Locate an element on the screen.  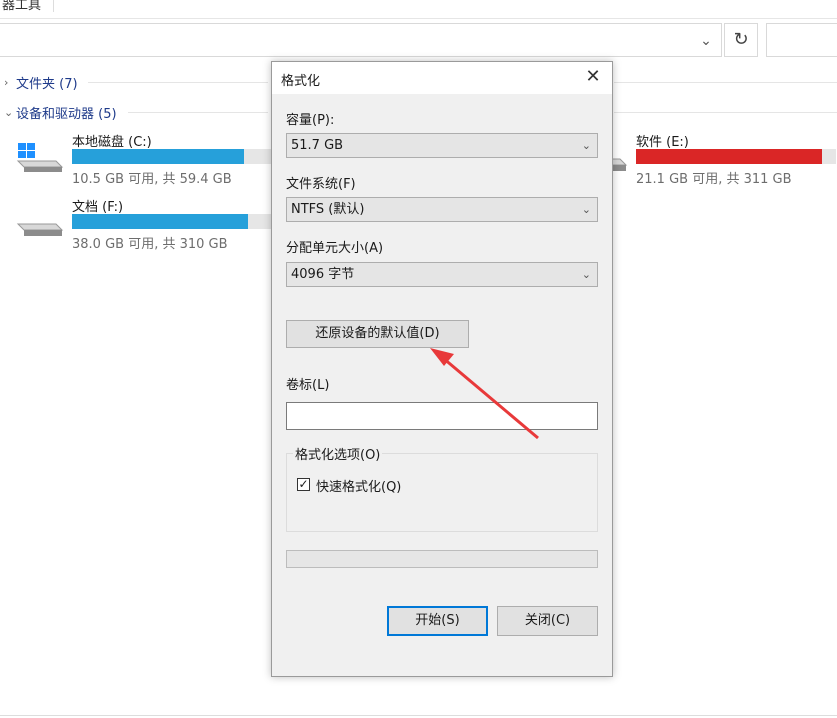
annotation-arrow-line is located at coordinates (490, 398).